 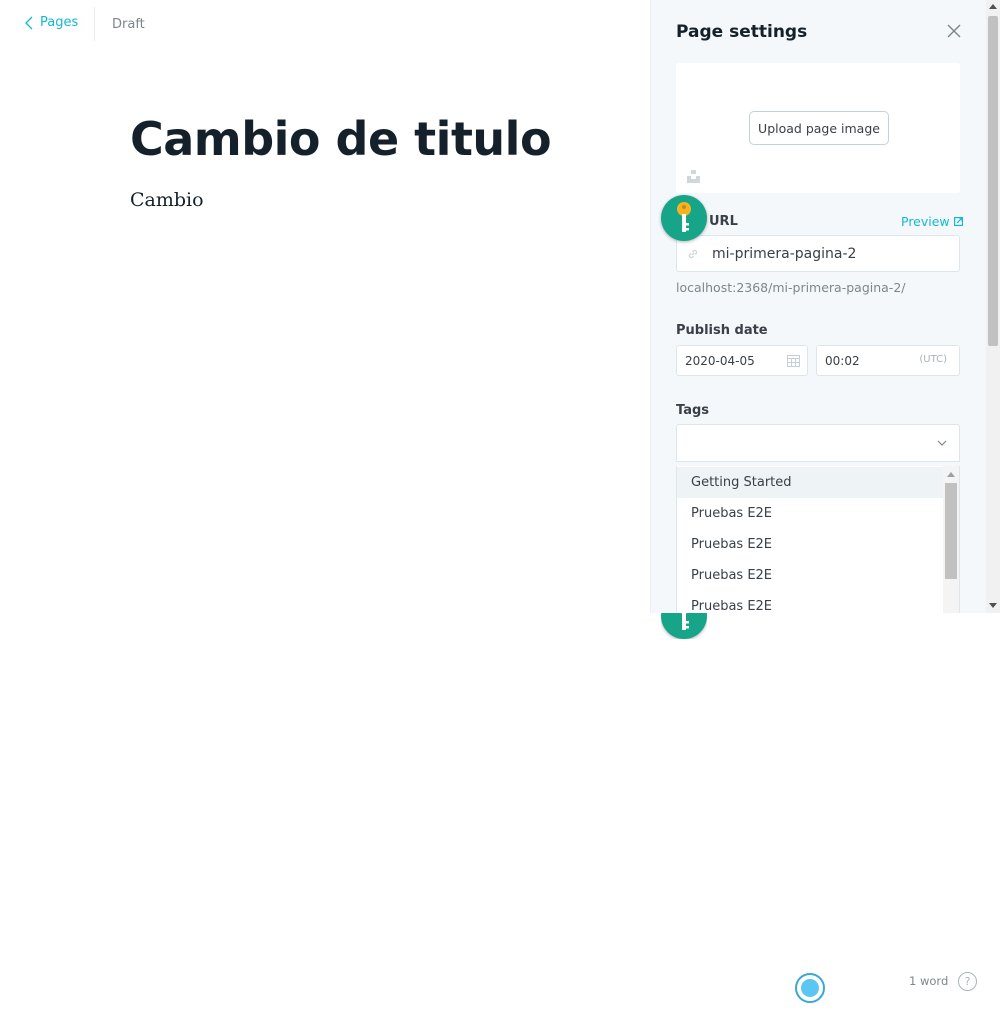 What do you see at coordinates (832, 253) in the screenshot?
I see `url-input` at bounding box center [832, 253].